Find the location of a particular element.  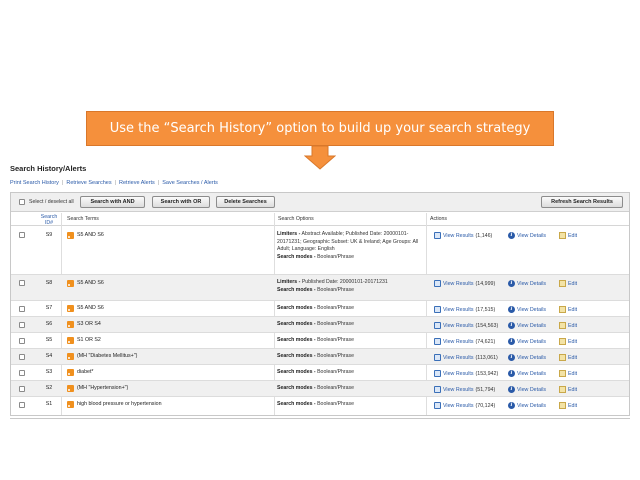

search-id: S6 is located at coordinates (49, 324).